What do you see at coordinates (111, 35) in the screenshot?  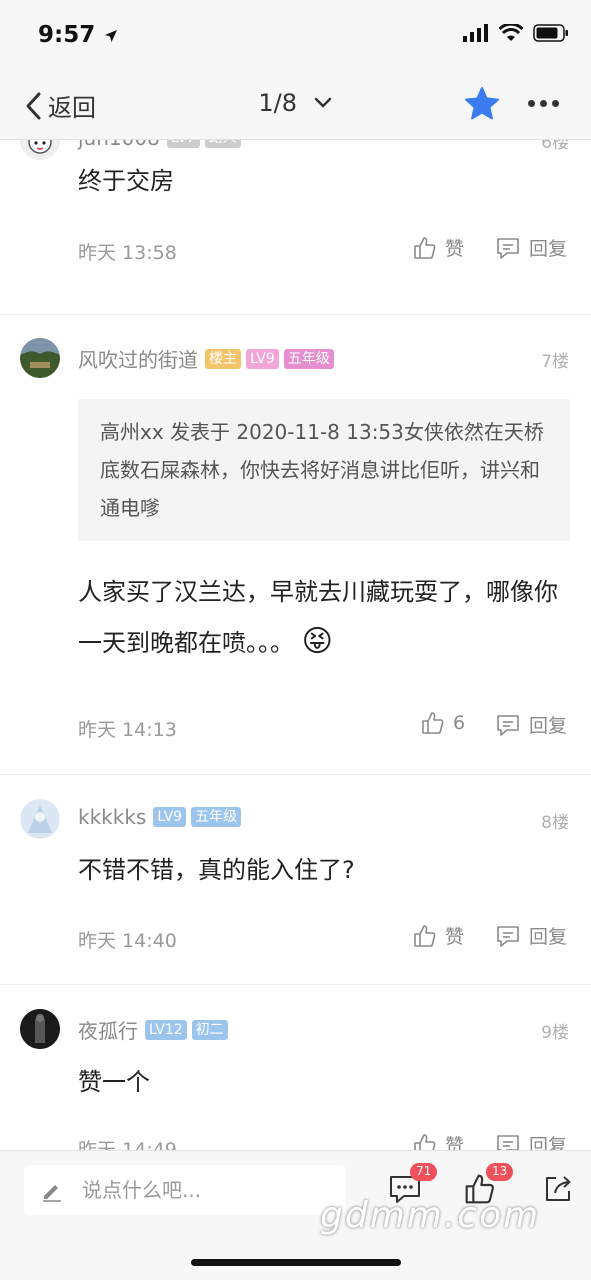 I see `location-arrow-icon` at bounding box center [111, 35].